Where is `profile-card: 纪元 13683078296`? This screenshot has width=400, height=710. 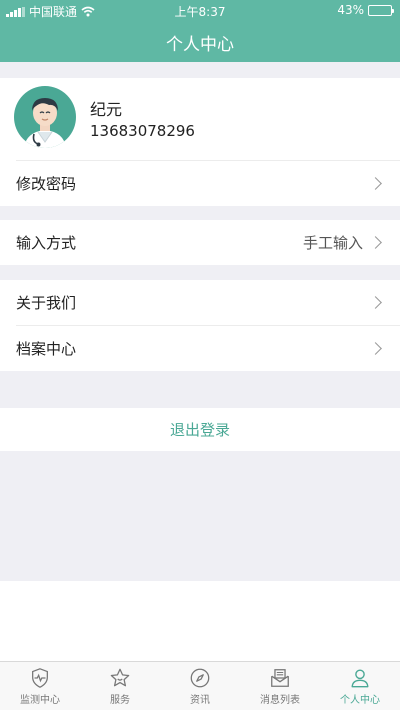 profile-card: 纪元 13683078296 is located at coordinates (200, 119).